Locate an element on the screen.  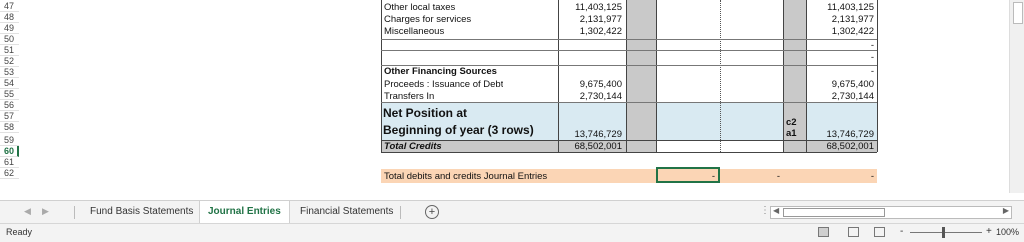
zoom-slider-thumb is located at coordinates (943, 232).